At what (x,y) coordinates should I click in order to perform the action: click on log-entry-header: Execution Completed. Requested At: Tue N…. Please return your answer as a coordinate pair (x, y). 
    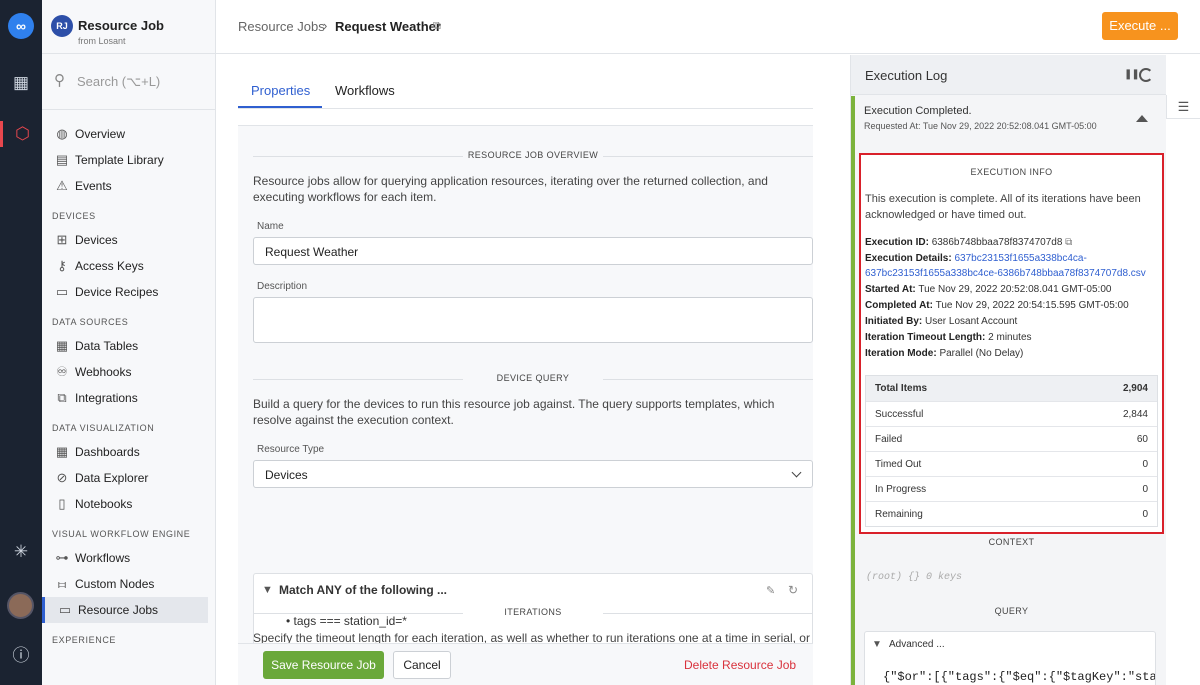
    Looking at the image, I should click on (1009, 118).